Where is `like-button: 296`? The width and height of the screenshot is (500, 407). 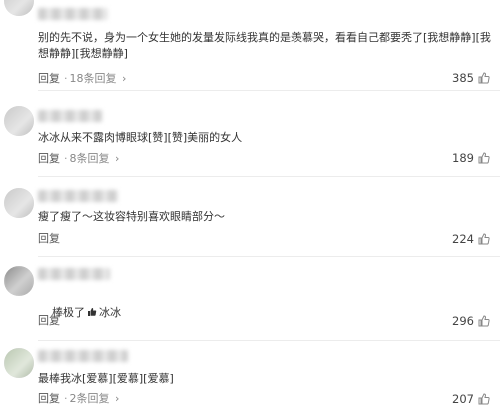
like-button: 296 is located at coordinates (471, 321).